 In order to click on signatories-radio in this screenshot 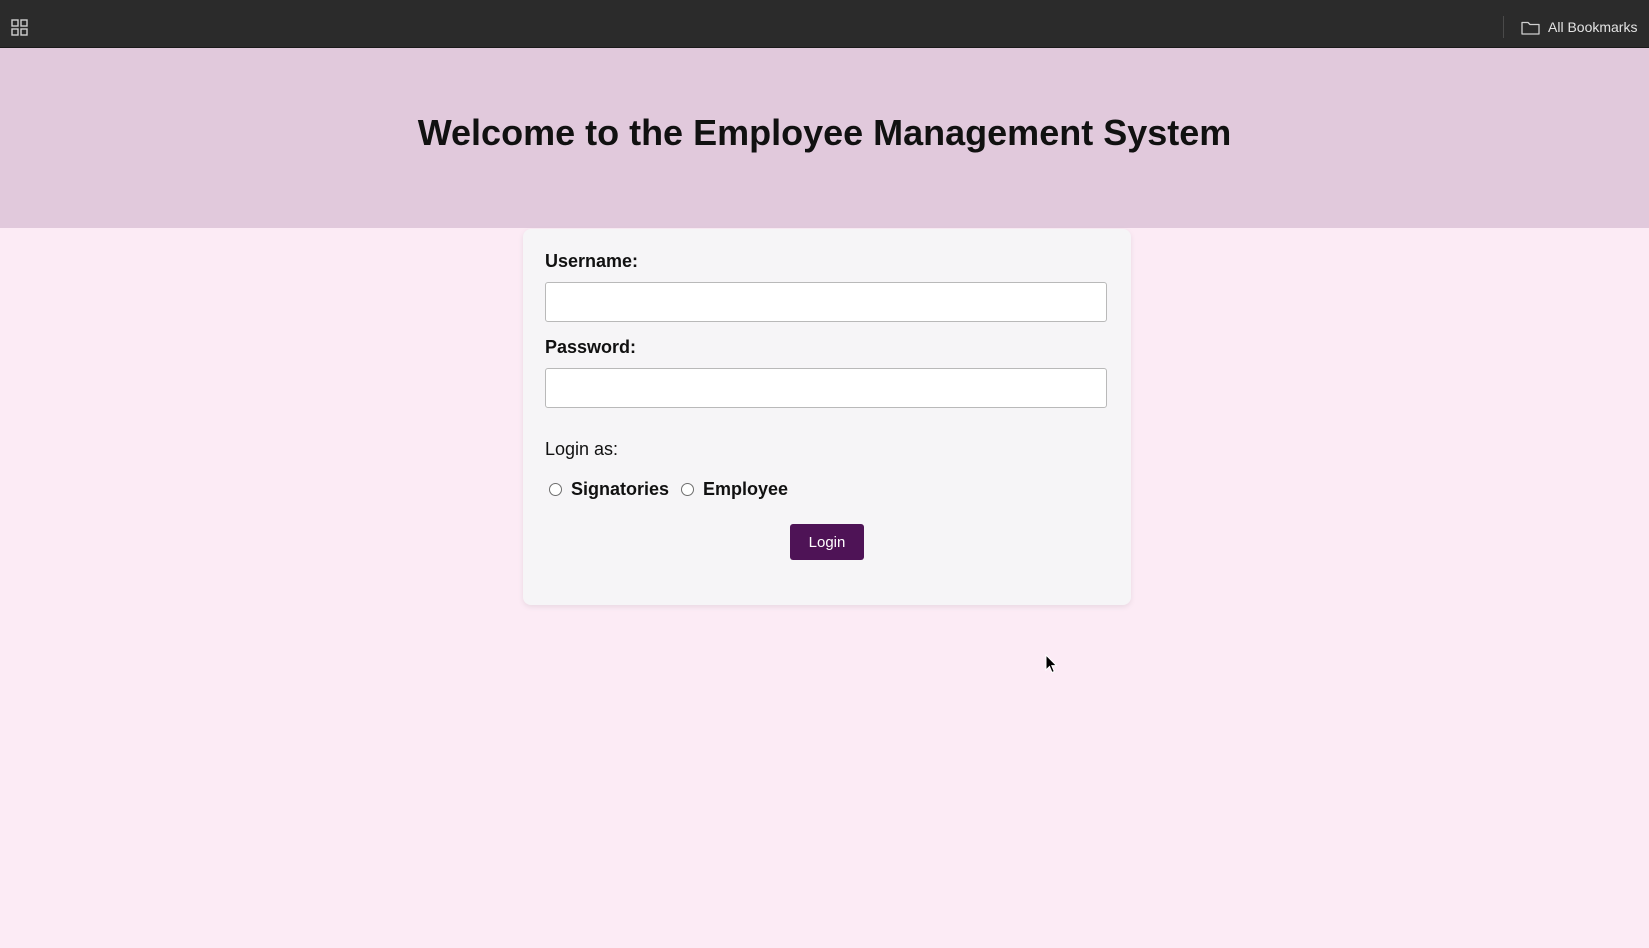, I will do `click(555, 489)`.